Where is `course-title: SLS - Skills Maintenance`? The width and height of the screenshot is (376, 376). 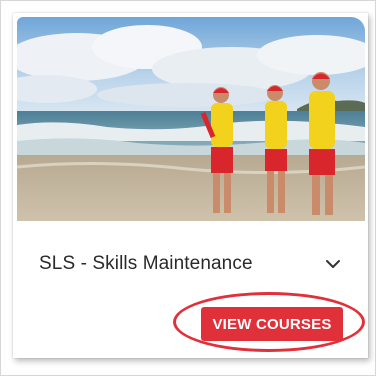 course-title: SLS - Skills Maintenance is located at coordinates (146, 263).